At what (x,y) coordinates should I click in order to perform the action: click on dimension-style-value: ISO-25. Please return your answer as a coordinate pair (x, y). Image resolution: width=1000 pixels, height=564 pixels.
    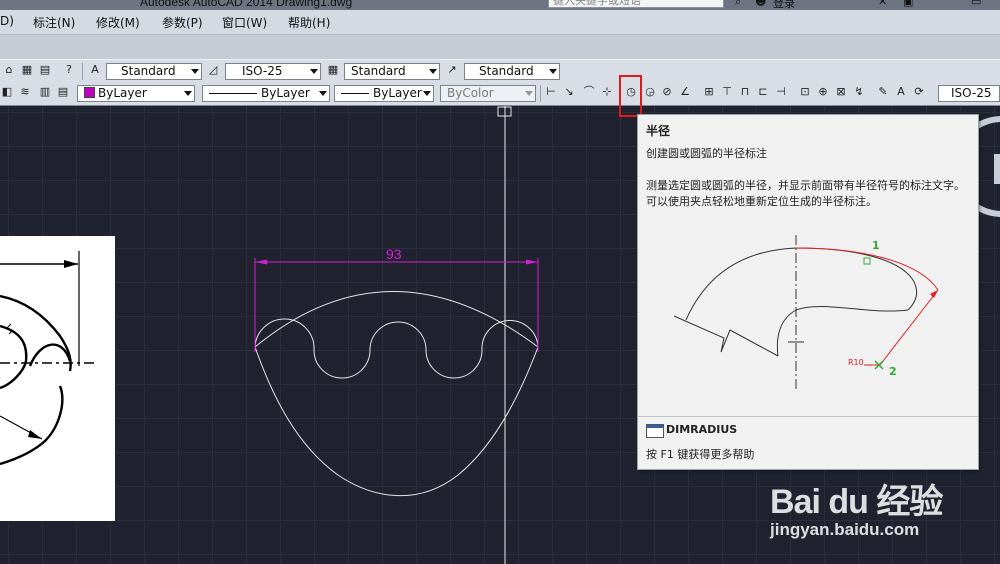
    Looking at the image, I should click on (262, 71).